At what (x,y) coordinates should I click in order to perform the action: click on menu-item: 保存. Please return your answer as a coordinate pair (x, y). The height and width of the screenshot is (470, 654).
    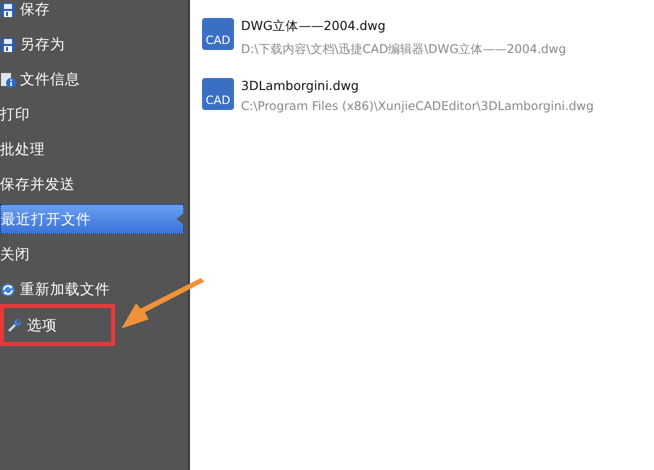
    Looking at the image, I should click on (27, 13).